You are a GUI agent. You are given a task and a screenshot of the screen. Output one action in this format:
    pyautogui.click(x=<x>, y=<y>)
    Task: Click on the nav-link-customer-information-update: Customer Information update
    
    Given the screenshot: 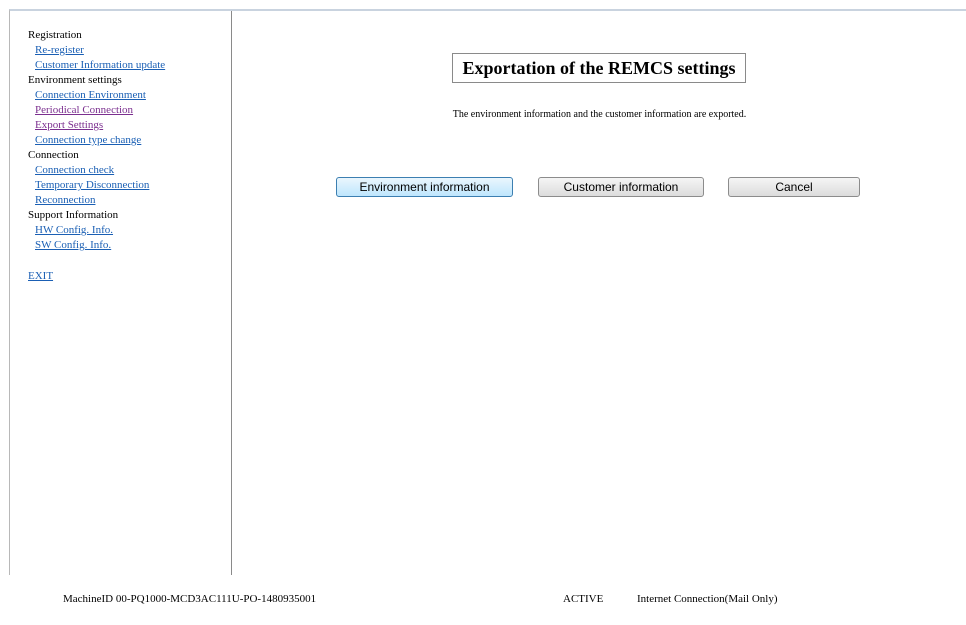 What is the action you would take?
    pyautogui.click(x=129, y=65)
    